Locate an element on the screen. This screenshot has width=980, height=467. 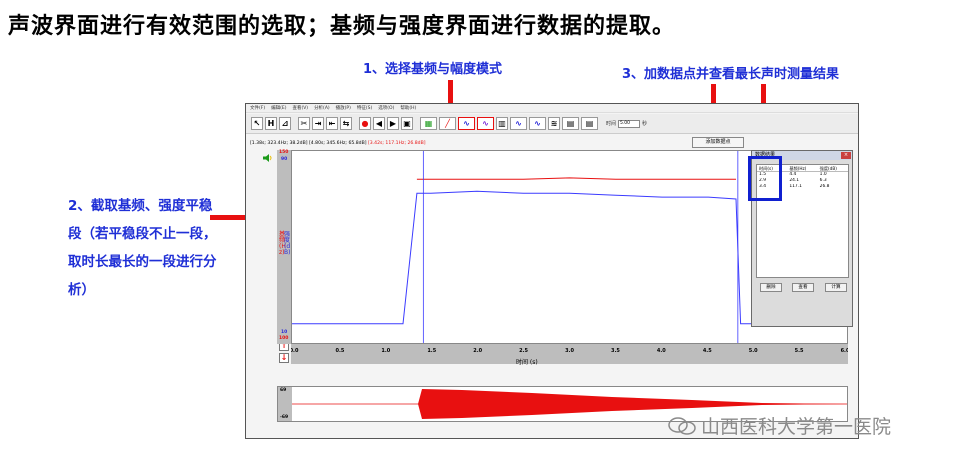
y-axis-bottom-red: 100 is located at coordinates (284, 338).